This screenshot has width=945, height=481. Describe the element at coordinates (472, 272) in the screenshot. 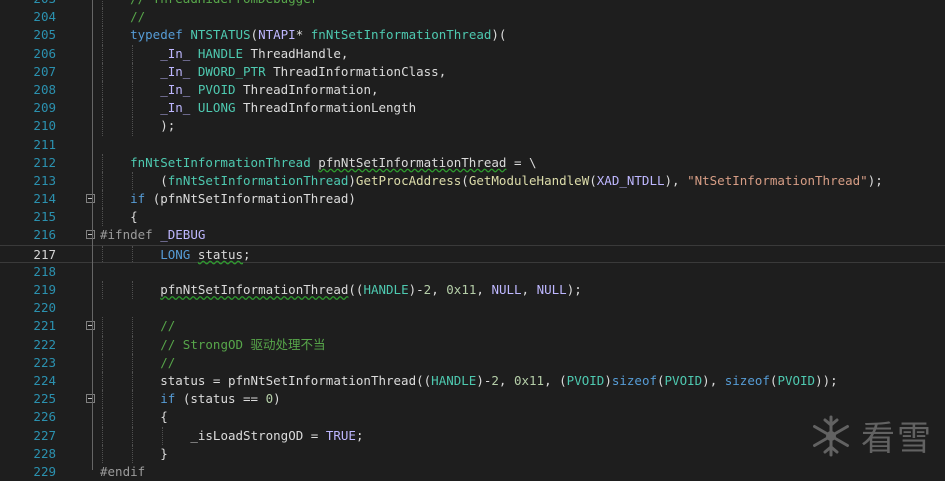

I see `code-line: 218` at that location.